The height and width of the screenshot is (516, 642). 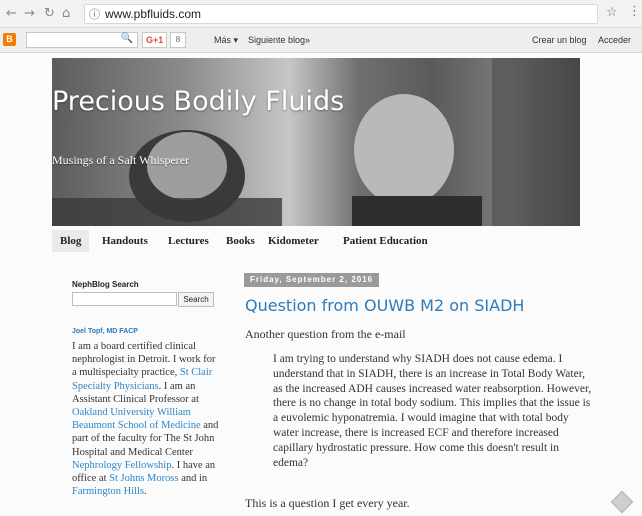 What do you see at coordinates (121, 160) in the screenshot?
I see `blog-description: Musings of a Salt Whisperer` at bounding box center [121, 160].